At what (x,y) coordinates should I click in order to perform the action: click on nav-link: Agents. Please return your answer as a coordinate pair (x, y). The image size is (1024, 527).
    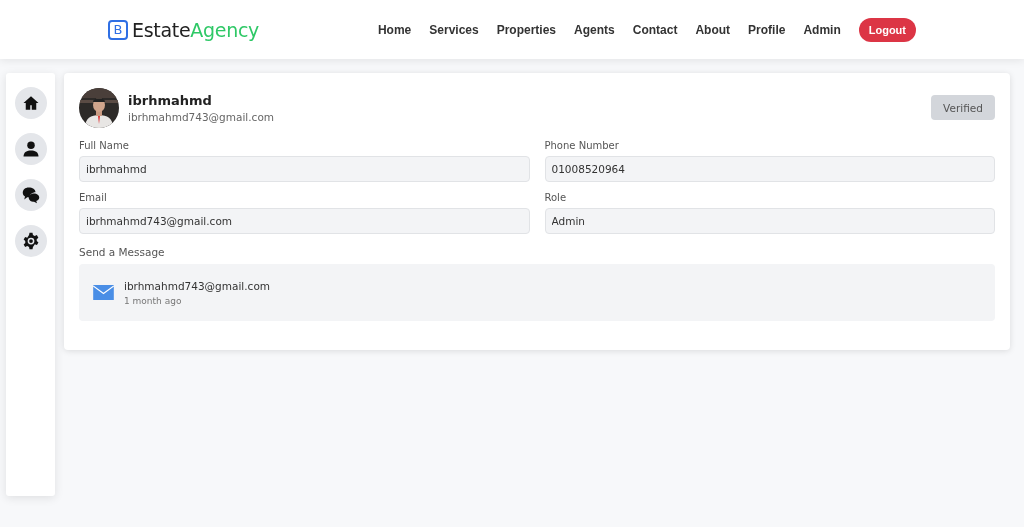
    Looking at the image, I should click on (594, 29).